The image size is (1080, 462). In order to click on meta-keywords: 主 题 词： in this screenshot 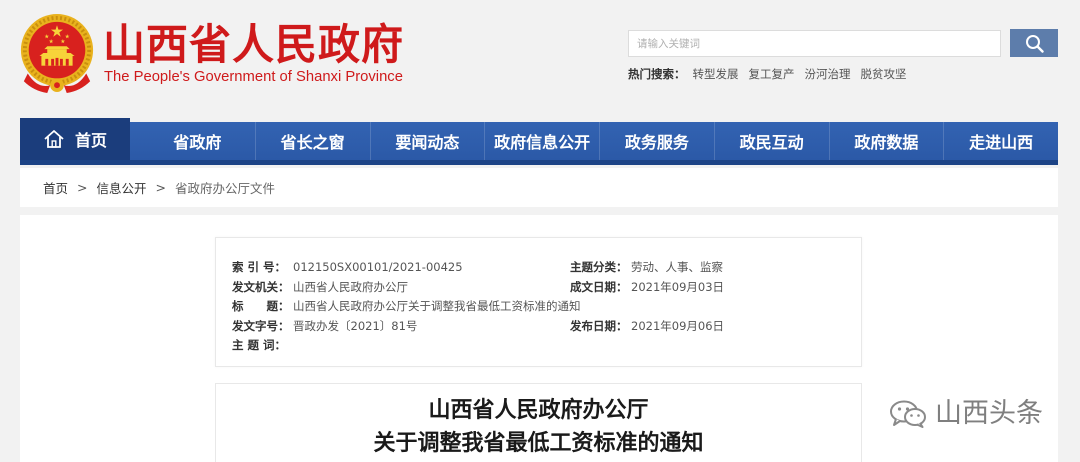, I will do `click(401, 346)`.